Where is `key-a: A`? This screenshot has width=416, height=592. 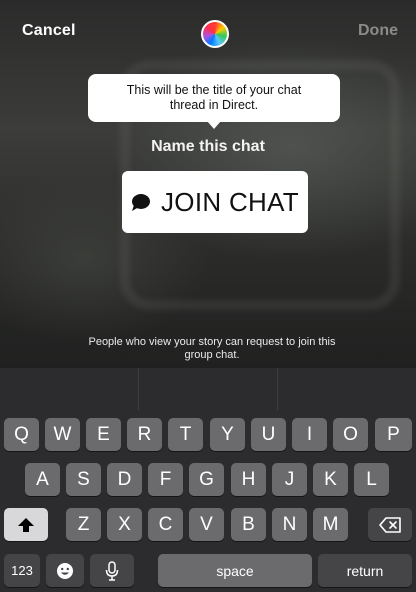 key-a: A is located at coordinates (42, 479).